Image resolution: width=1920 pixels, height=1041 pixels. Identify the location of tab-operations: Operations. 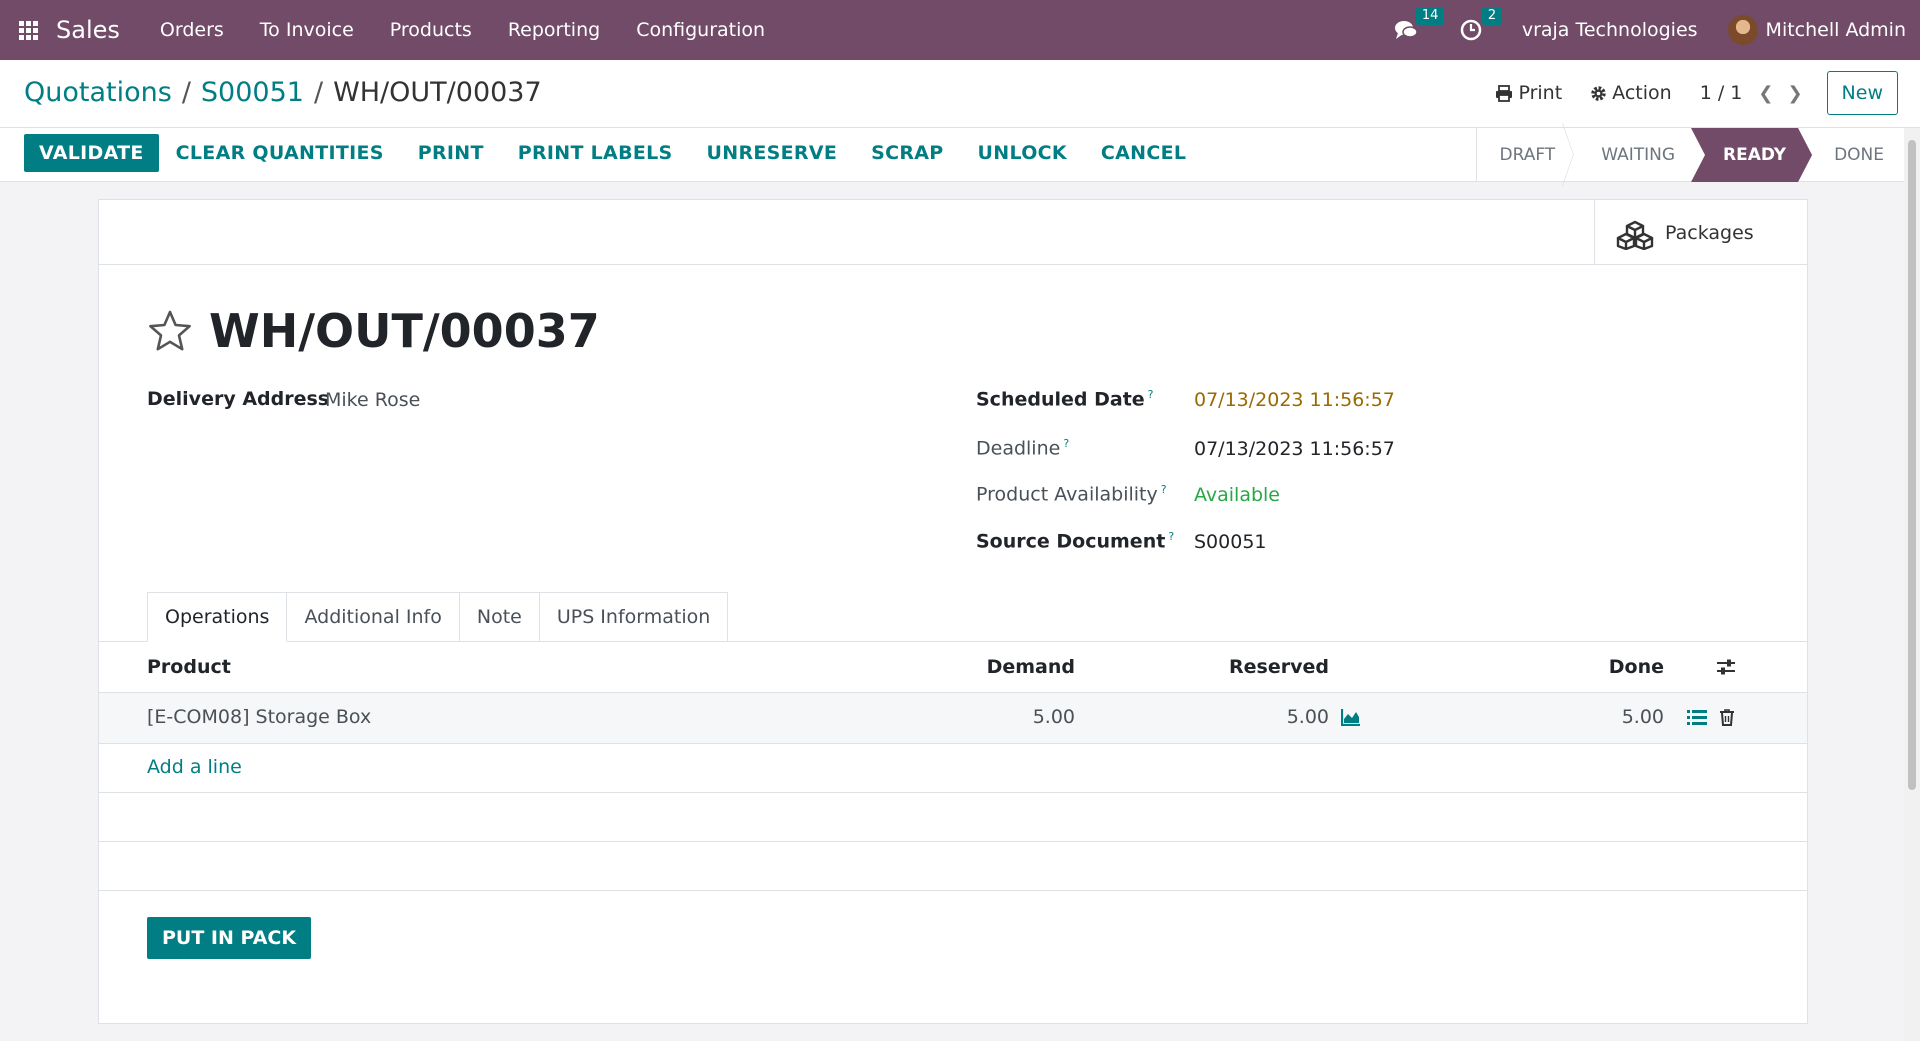
(217, 617).